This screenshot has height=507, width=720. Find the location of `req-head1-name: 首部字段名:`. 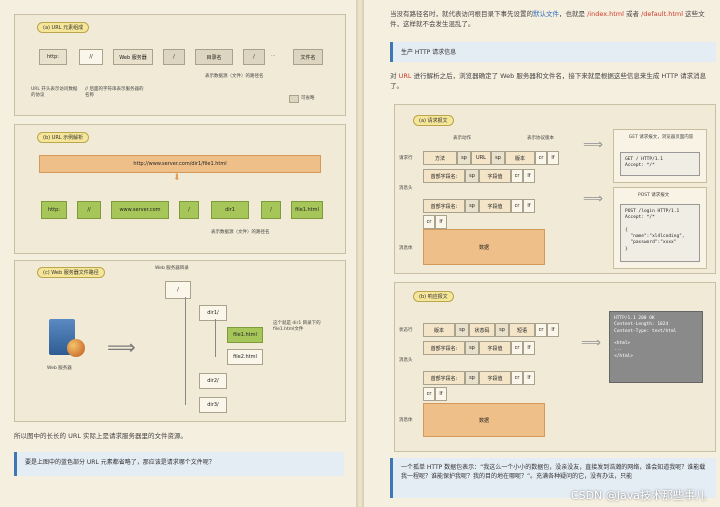

req-head1-name: 首部字段名: is located at coordinates (444, 176).